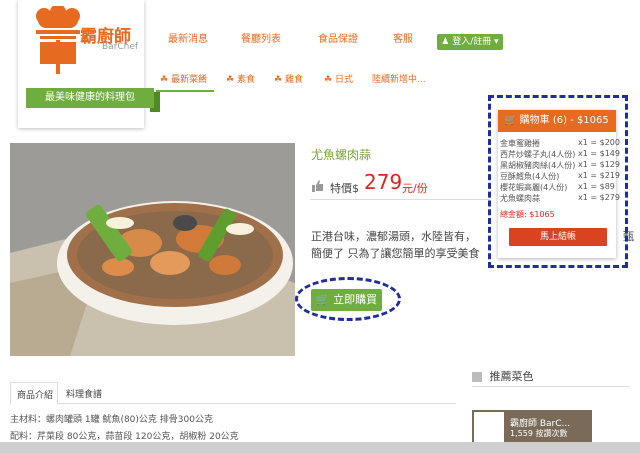  Describe the element at coordinates (560, 165) in the screenshot. I see `cart-item: 黑胡椒豬肉絲(4人份) x1 = $129` at that location.